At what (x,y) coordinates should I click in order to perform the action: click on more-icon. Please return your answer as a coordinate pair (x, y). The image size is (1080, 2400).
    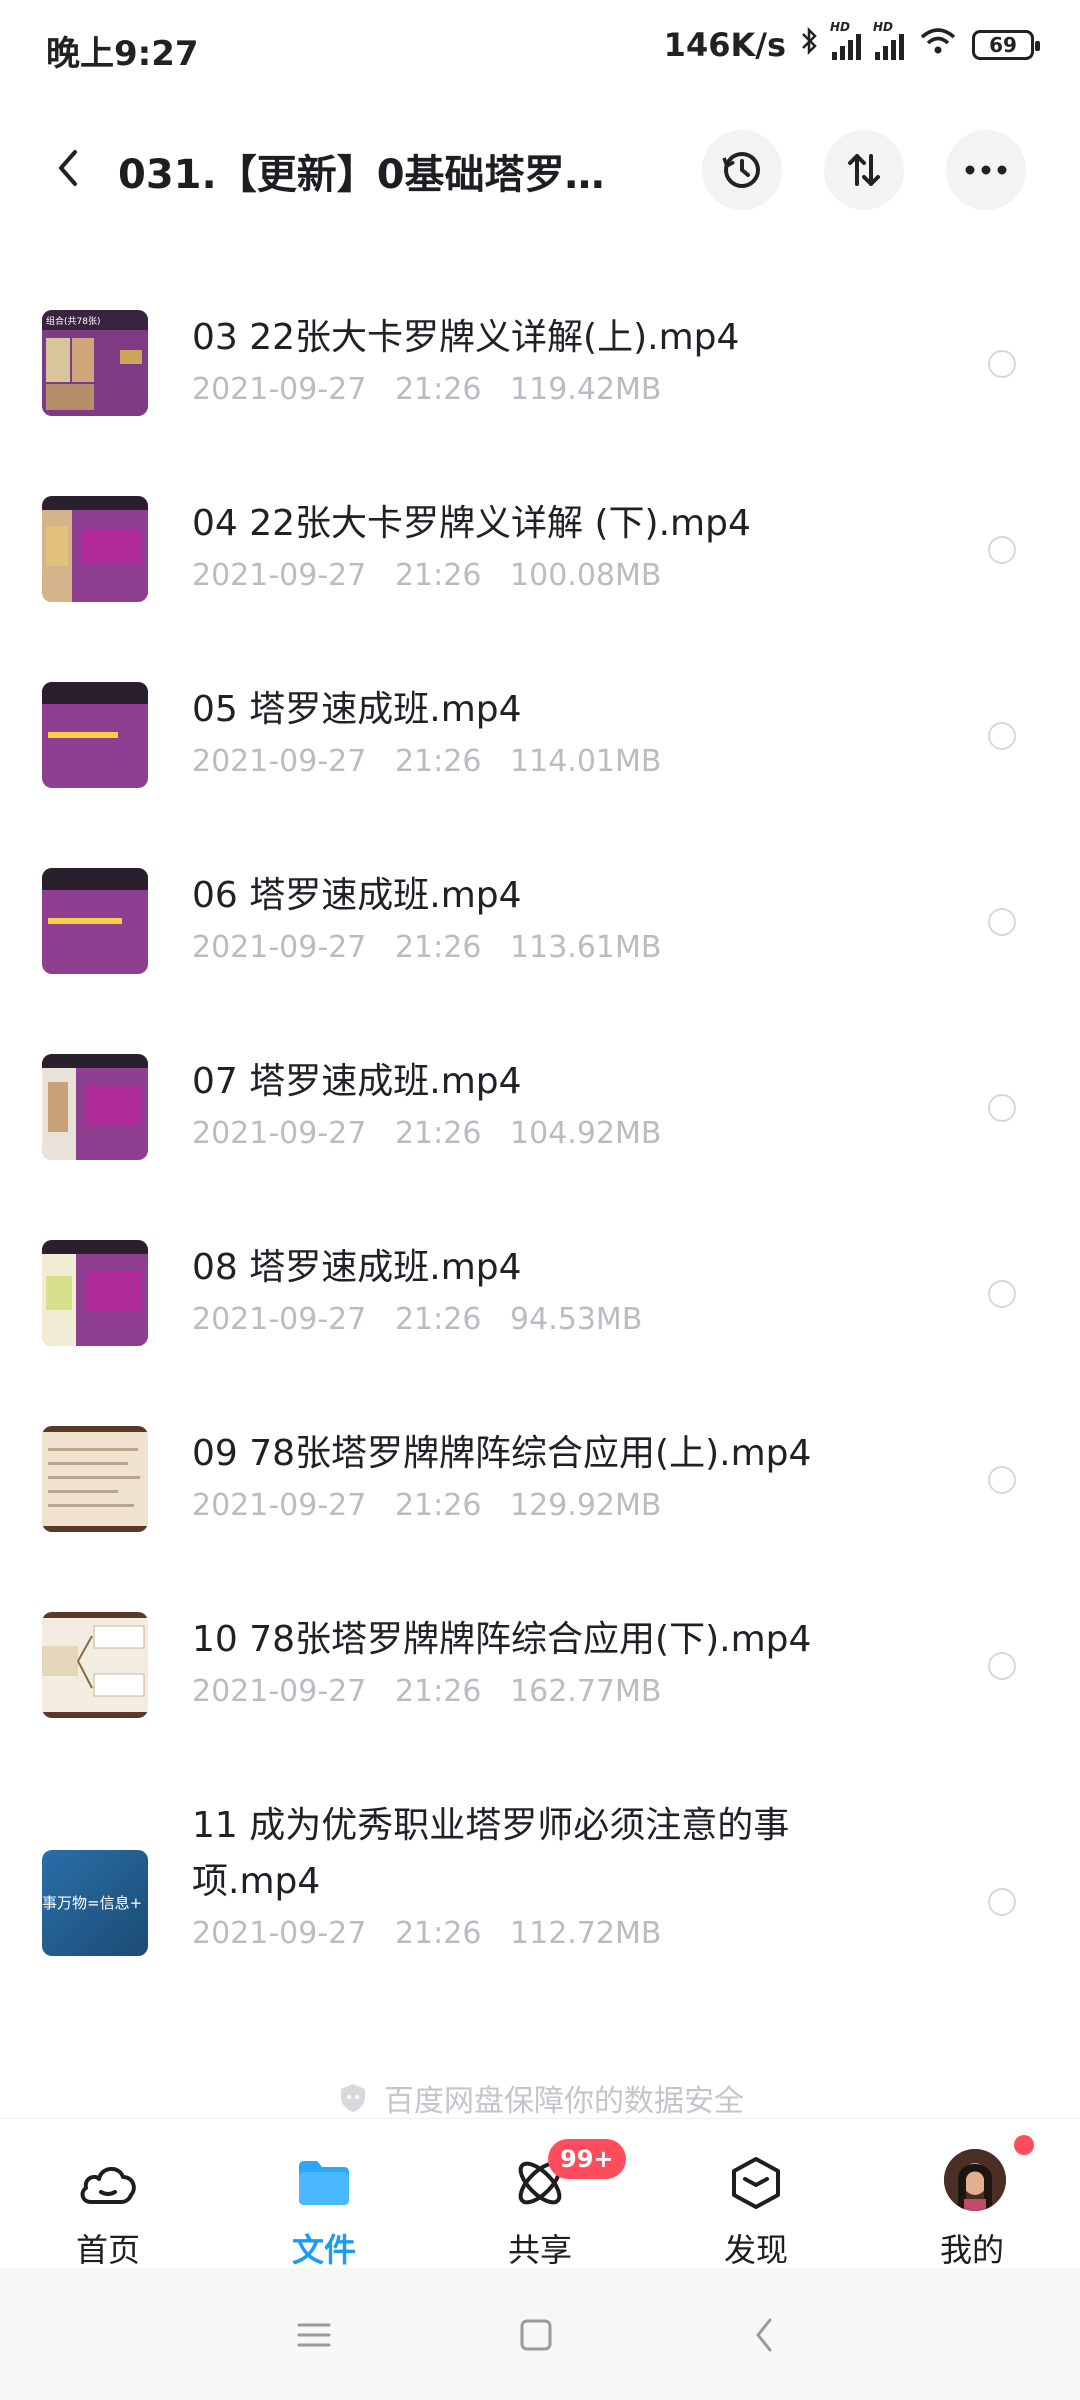
    Looking at the image, I should click on (986, 170).